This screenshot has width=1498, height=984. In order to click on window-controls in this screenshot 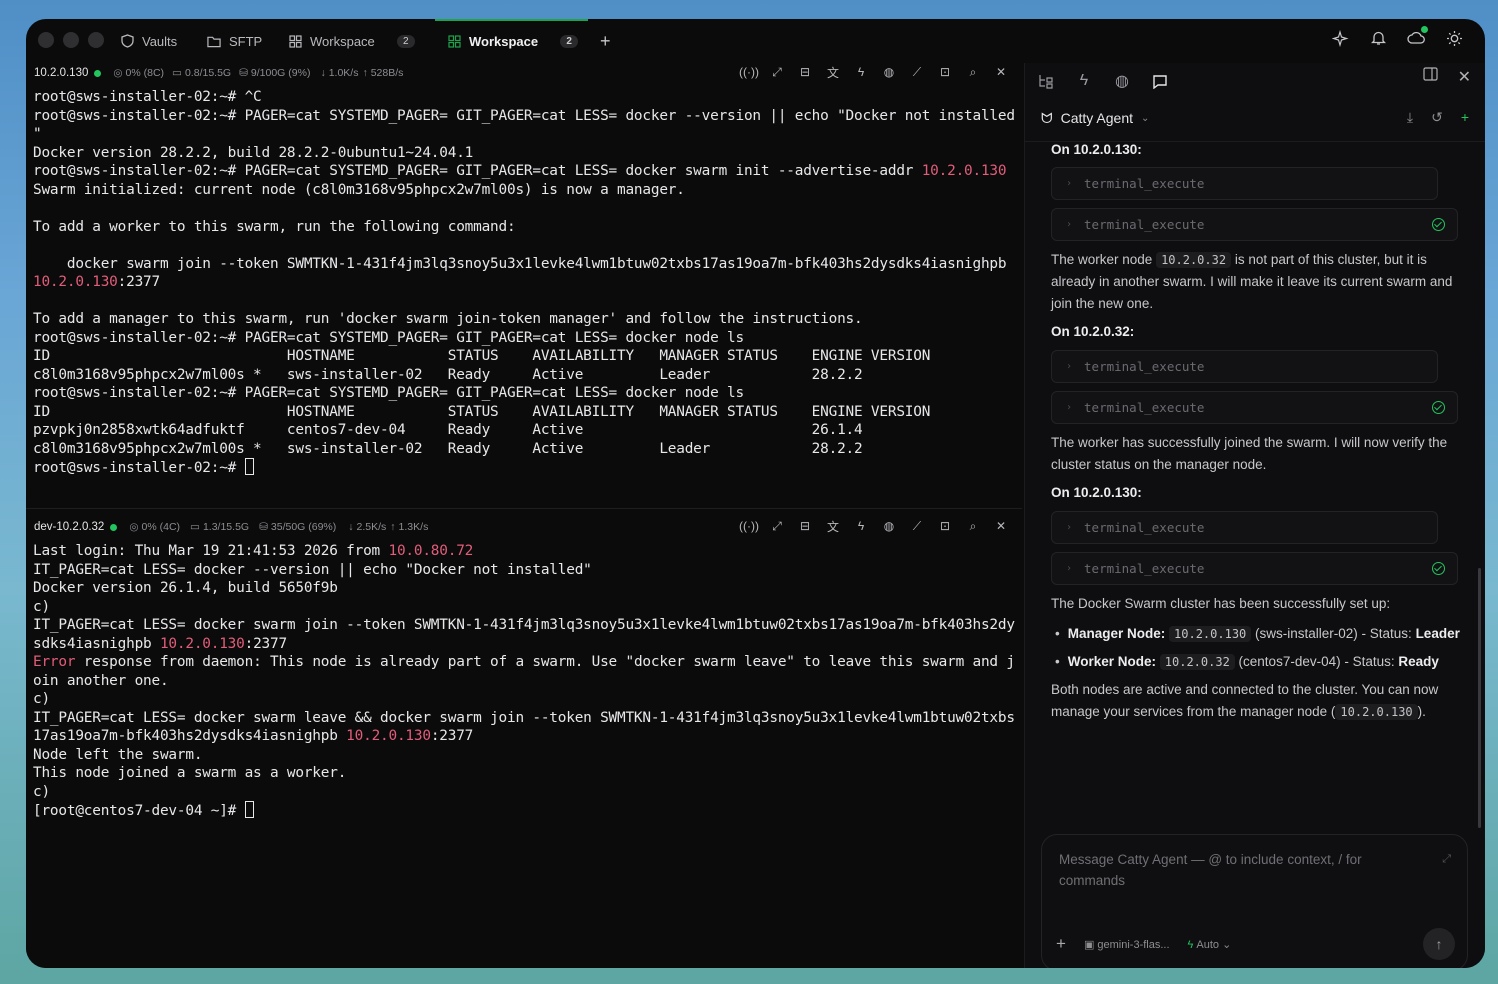, I will do `click(71, 40)`.